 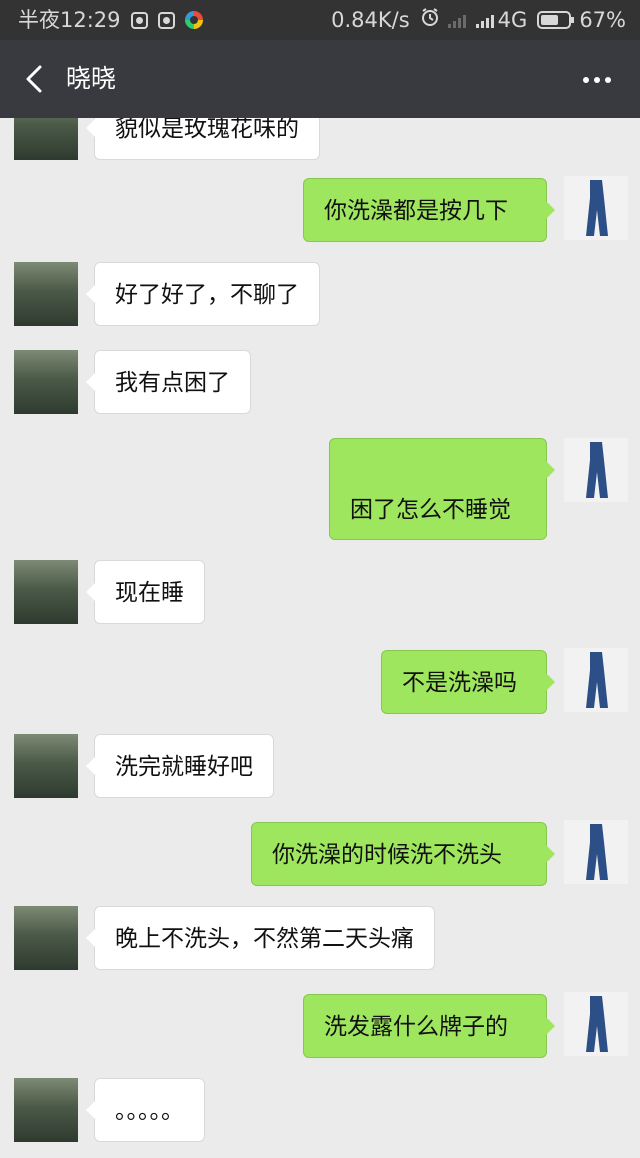 What do you see at coordinates (320, 79) in the screenshot?
I see `chat-header: 晓晓` at bounding box center [320, 79].